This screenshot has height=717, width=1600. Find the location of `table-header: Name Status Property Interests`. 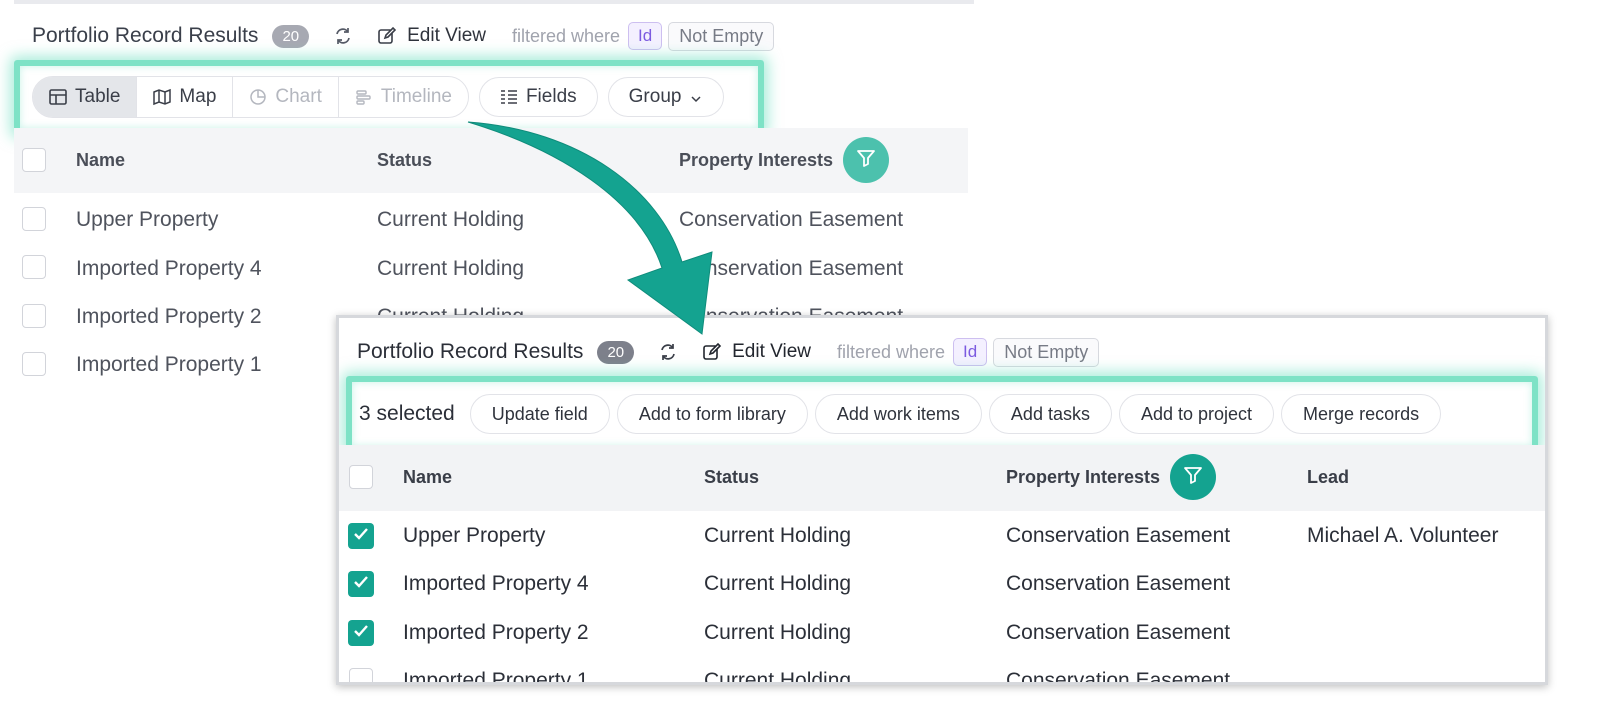

table-header: Name Status Property Interests is located at coordinates (491, 160).